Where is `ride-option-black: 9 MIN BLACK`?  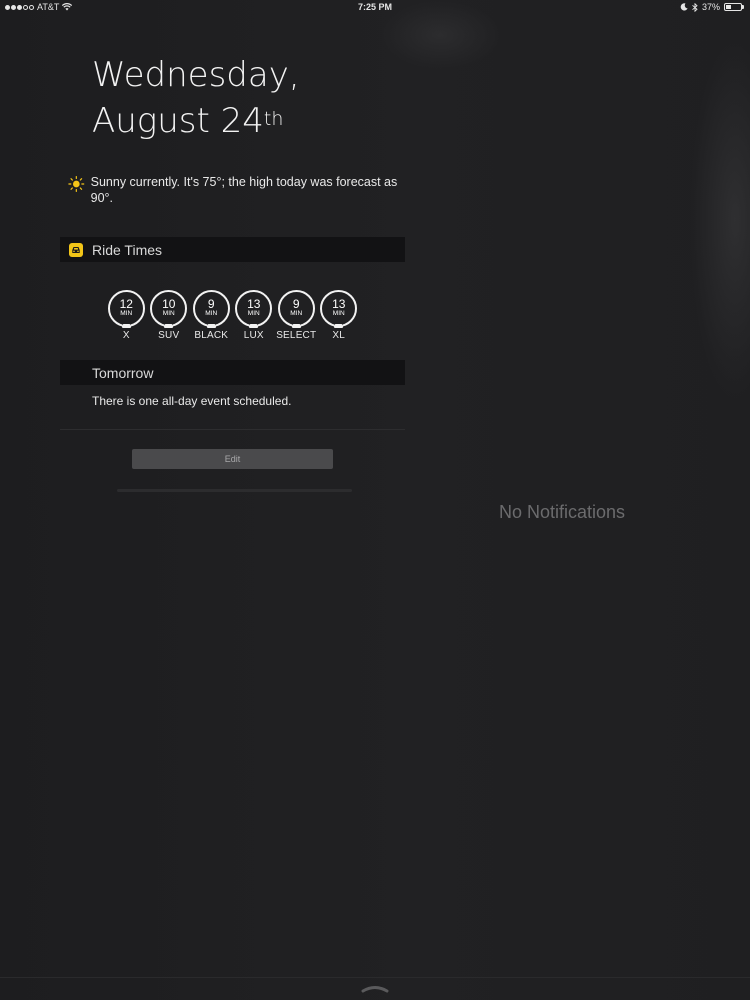
ride-option-black: 9 MIN BLACK is located at coordinates (211, 315).